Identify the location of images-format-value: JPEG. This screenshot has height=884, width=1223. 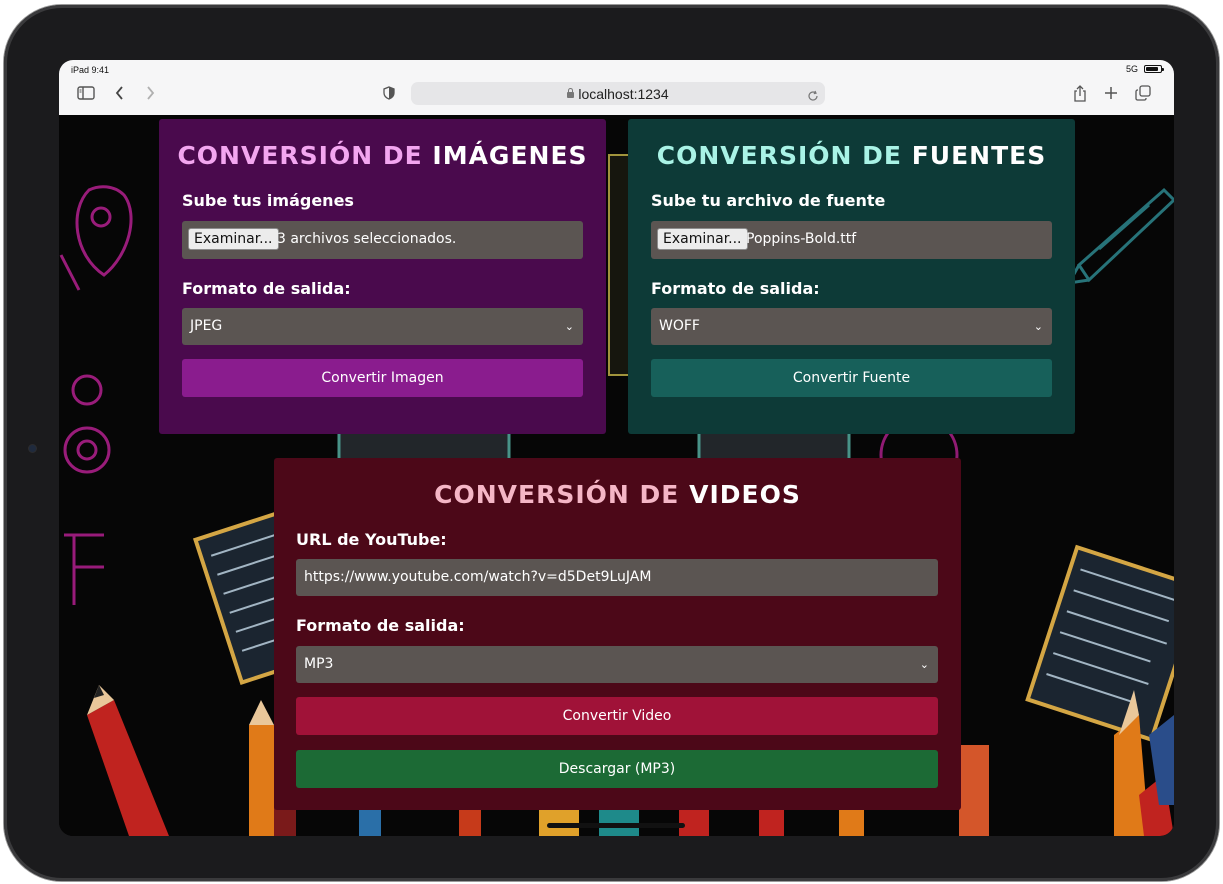
(206, 326).